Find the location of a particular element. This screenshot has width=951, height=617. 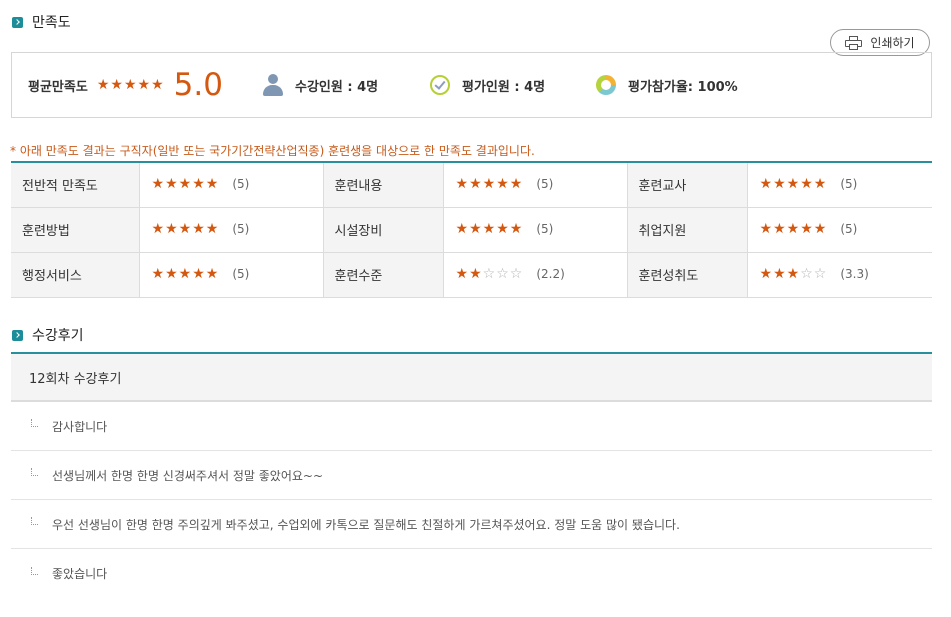

rating-row: 훈련방법 ★ ★ ★ ★ ★ (5) 시설장비 ★ ★ ★ ★ ★ (5) 취업지원 ★ ★ ★ ★ ★ (5) is located at coordinates (471, 230).